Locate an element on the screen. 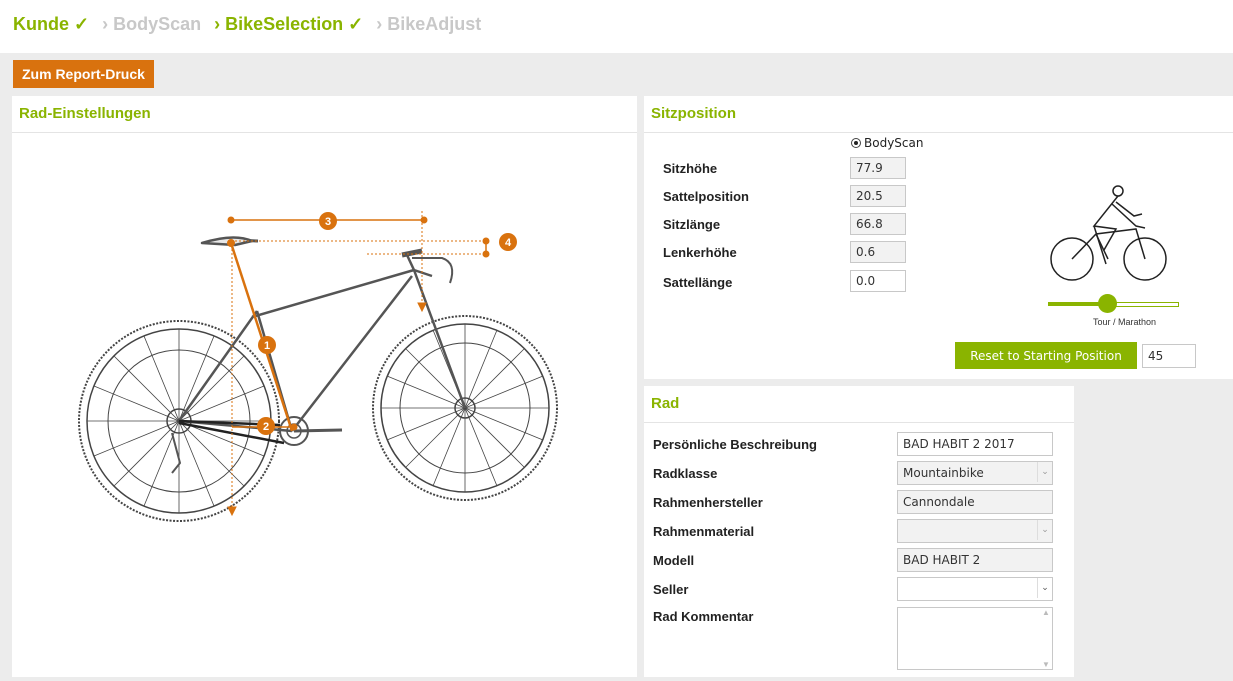 The image size is (1233, 681). radklasse-select: Mountainbike ⌄ is located at coordinates (975, 473).